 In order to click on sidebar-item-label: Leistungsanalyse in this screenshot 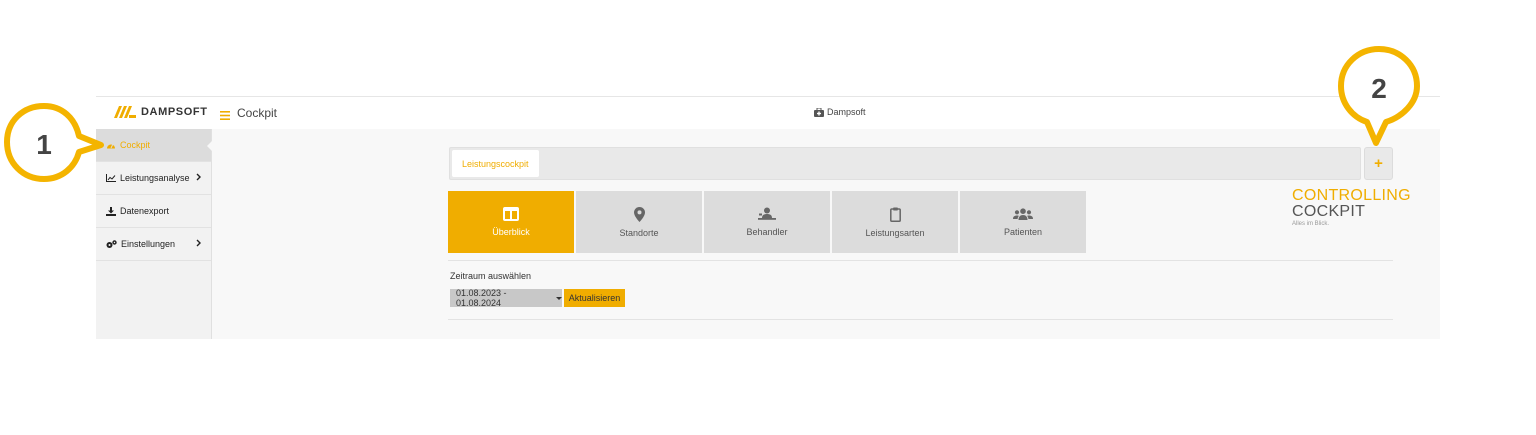, I will do `click(155, 178)`.